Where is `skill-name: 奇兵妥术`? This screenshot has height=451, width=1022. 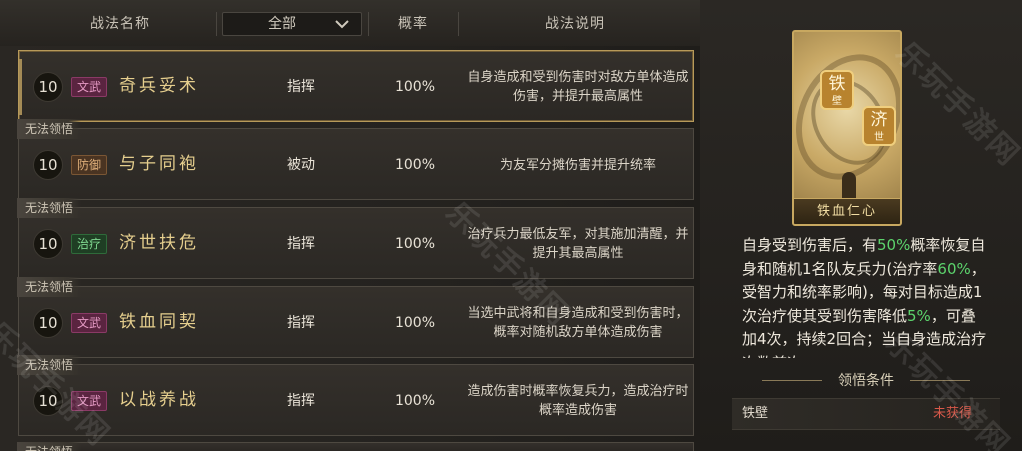
skill-name: 奇兵妥术 is located at coordinates (159, 86).